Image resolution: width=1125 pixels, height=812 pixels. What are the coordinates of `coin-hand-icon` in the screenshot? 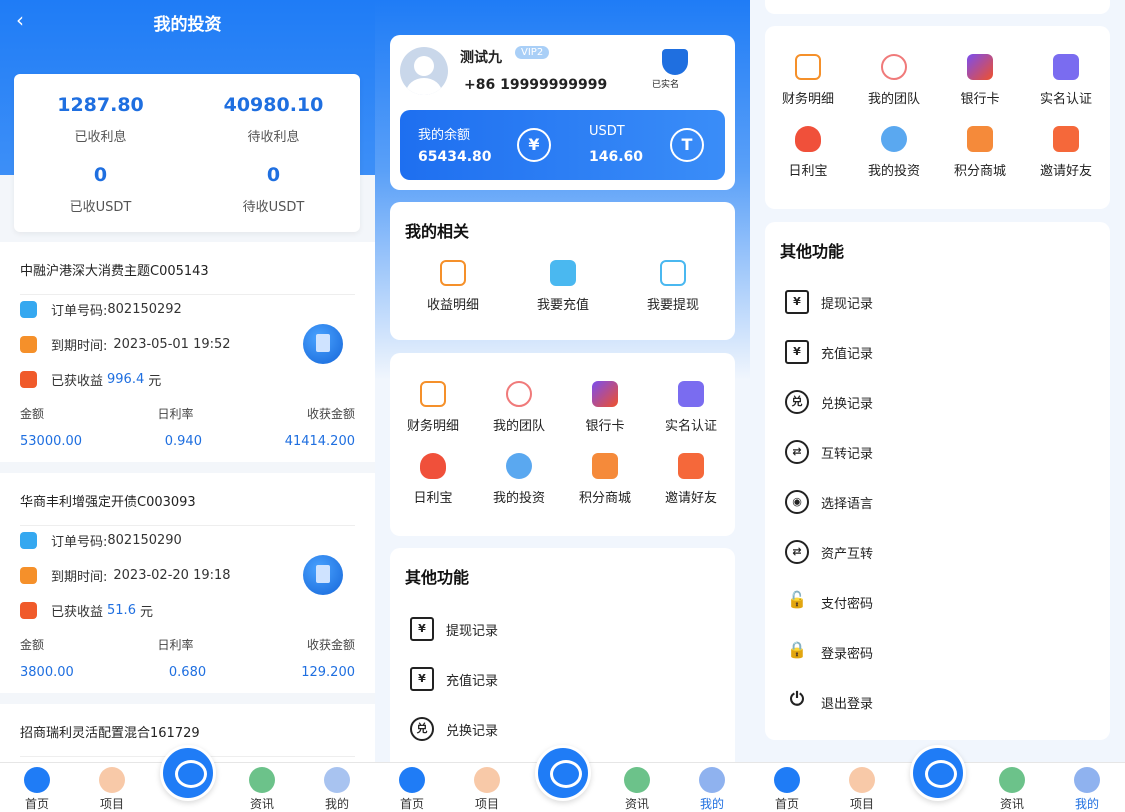 It's located at (894, 139).